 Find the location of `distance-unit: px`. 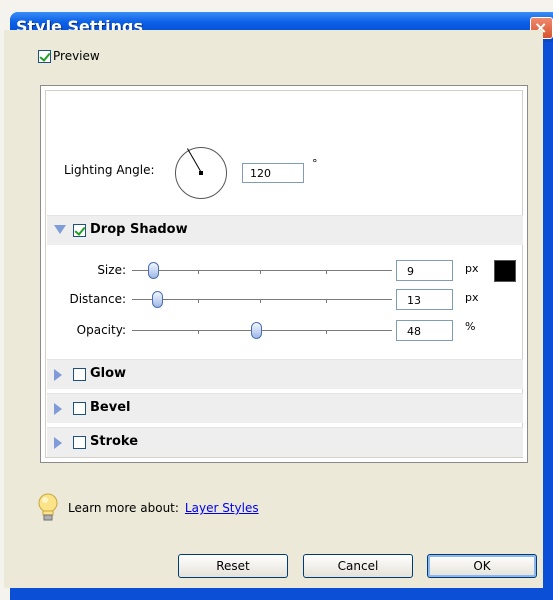

distance-unit: px is located at coordinates (472, 297).